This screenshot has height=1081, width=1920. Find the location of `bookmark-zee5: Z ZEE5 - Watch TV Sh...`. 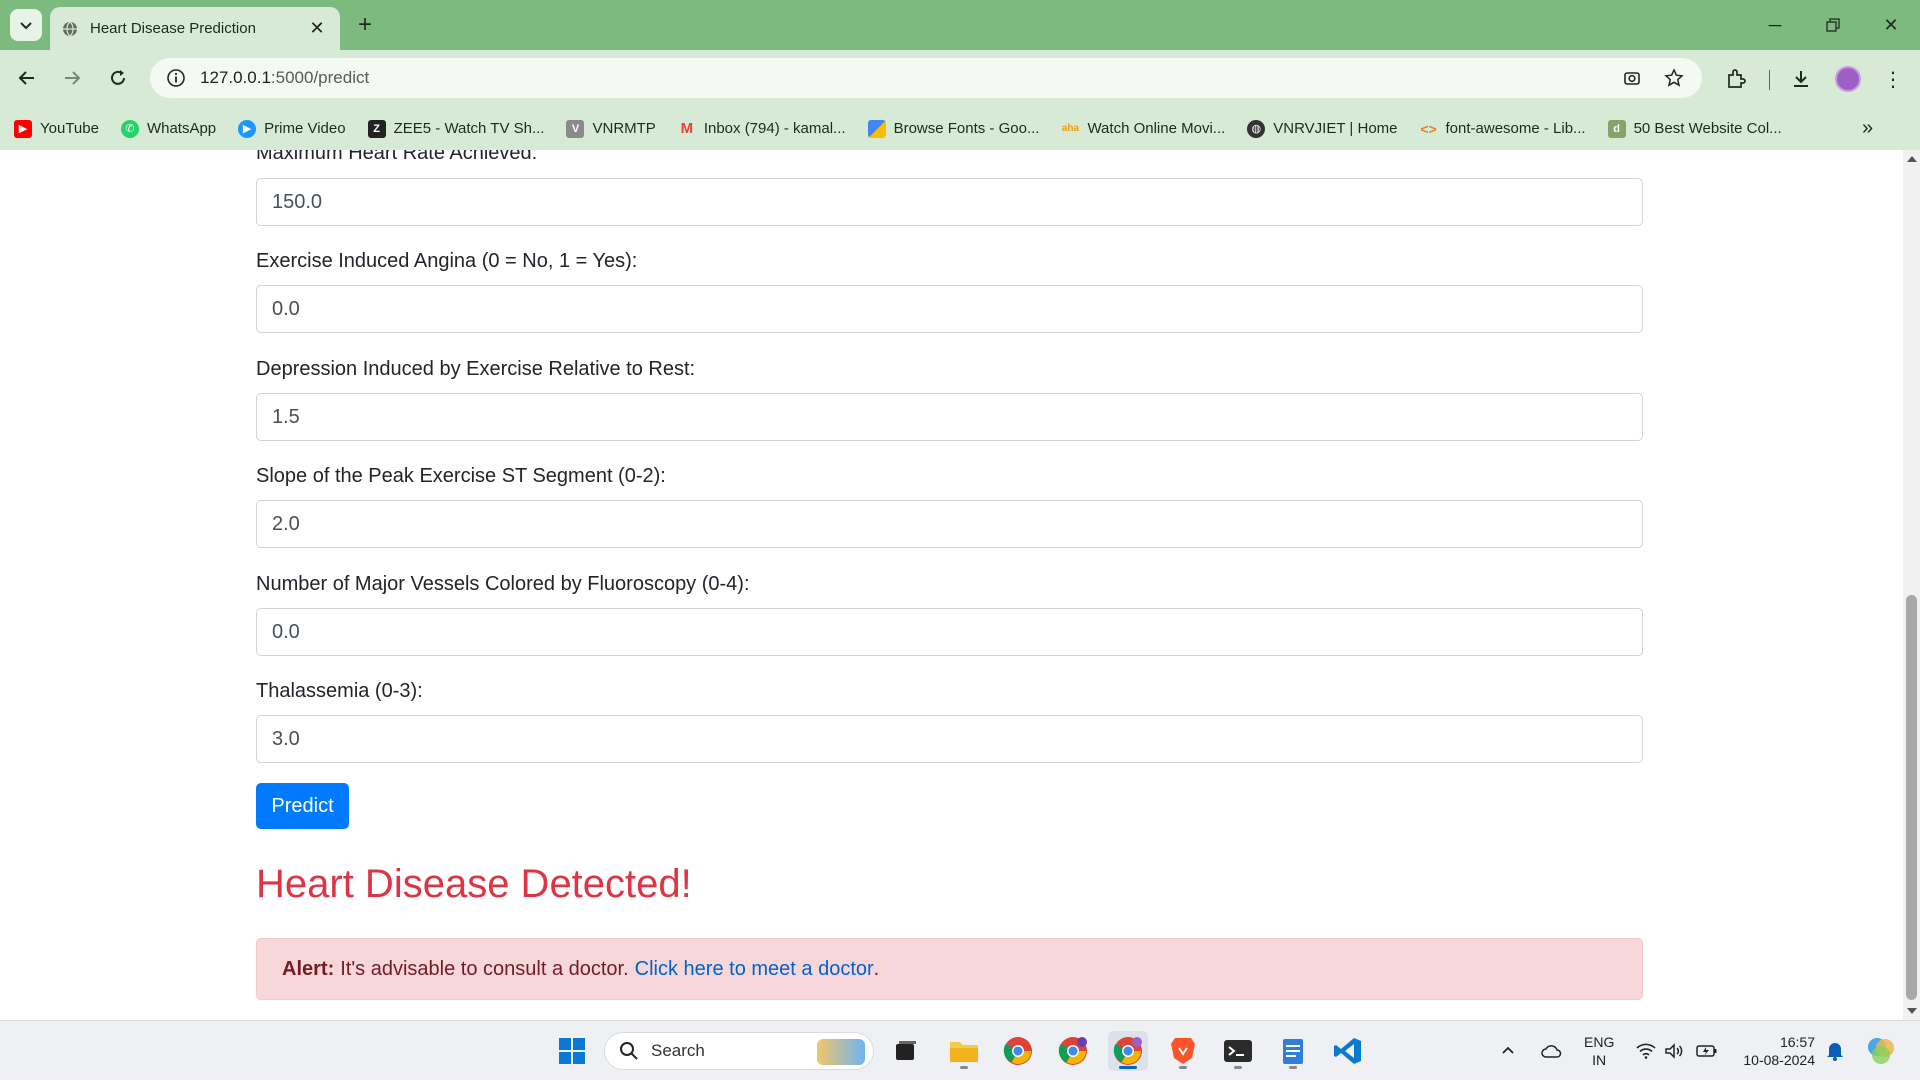

bookmark-zee5: Z ZEE5 - Watch TV Sh... is located at coordinates (455, 128).